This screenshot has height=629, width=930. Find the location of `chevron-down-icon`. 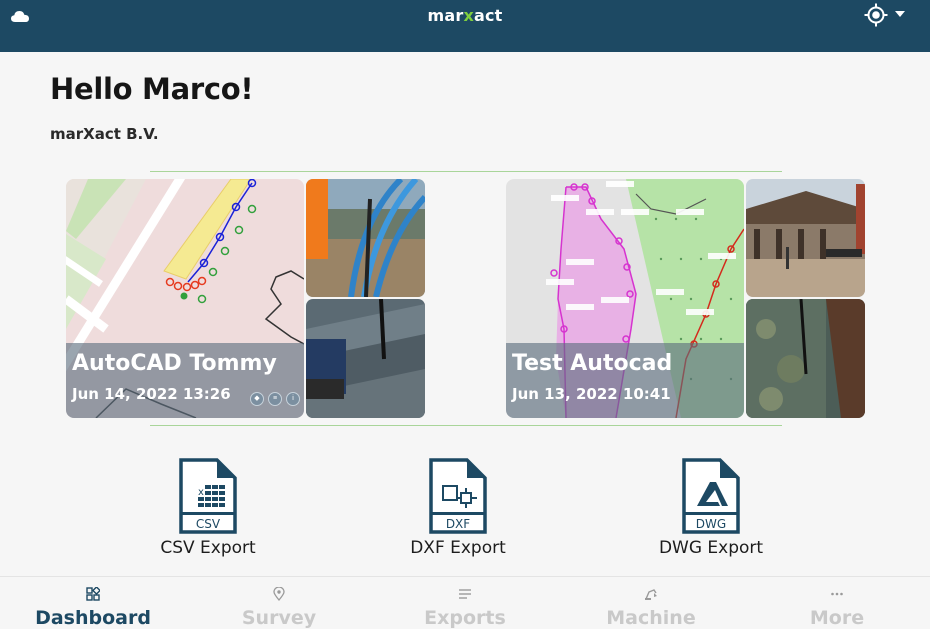

chevron-down-icon is located at coordinates (900, 14).